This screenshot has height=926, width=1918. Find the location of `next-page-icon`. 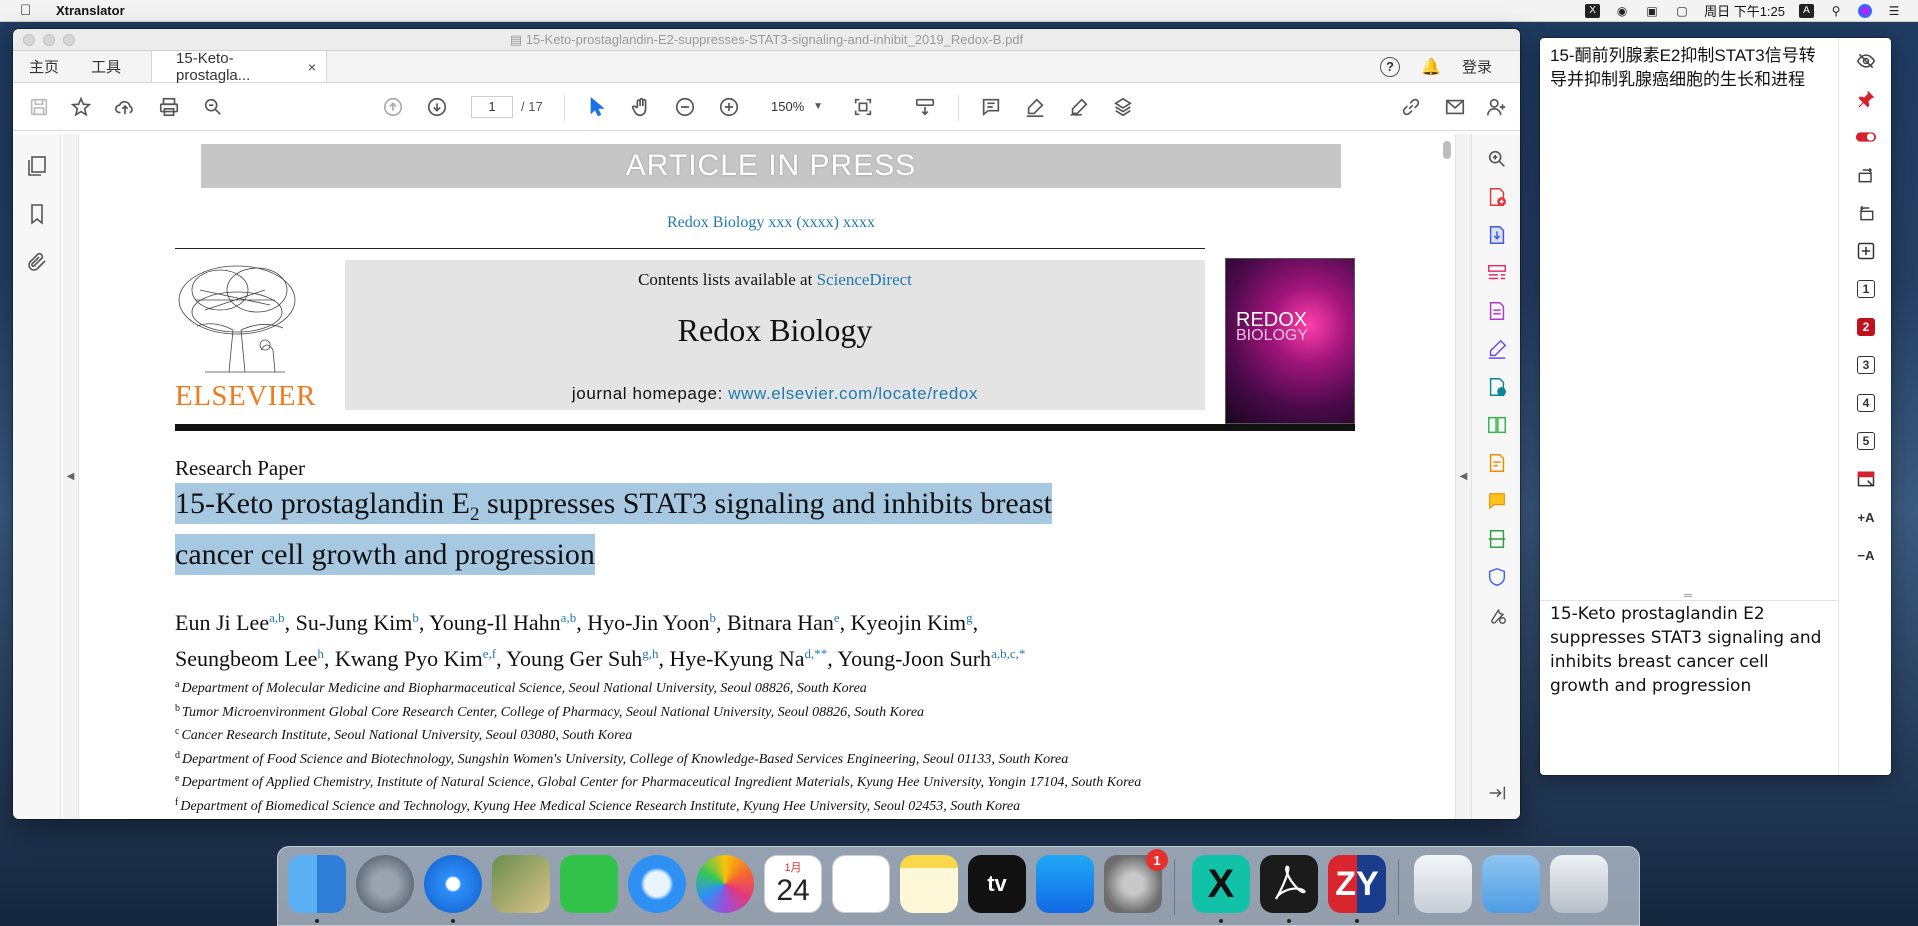

next-page-icon is located at coordinates (437, 107).